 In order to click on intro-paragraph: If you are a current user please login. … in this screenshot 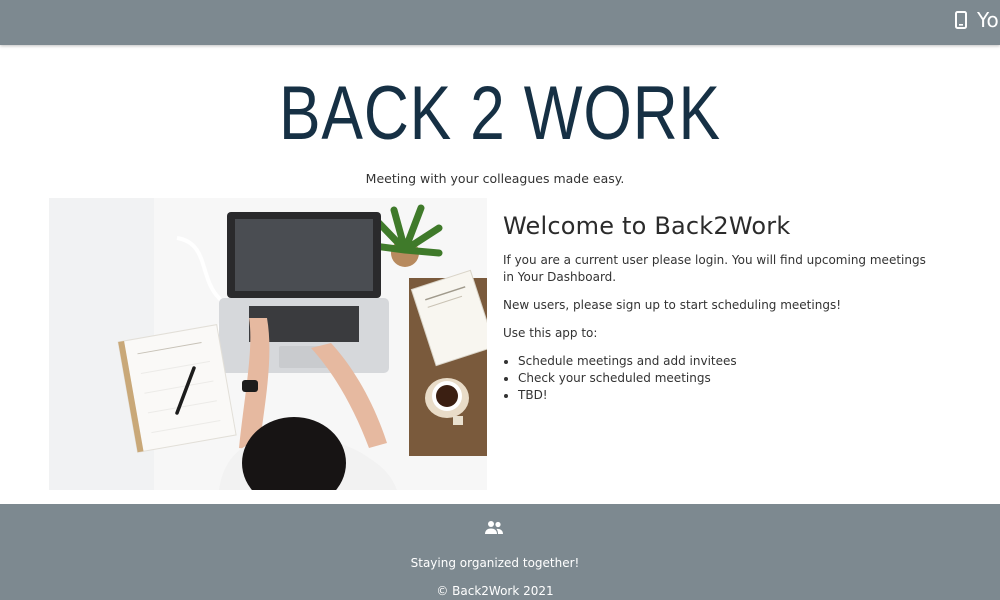, I will do `click(714, 268)`.